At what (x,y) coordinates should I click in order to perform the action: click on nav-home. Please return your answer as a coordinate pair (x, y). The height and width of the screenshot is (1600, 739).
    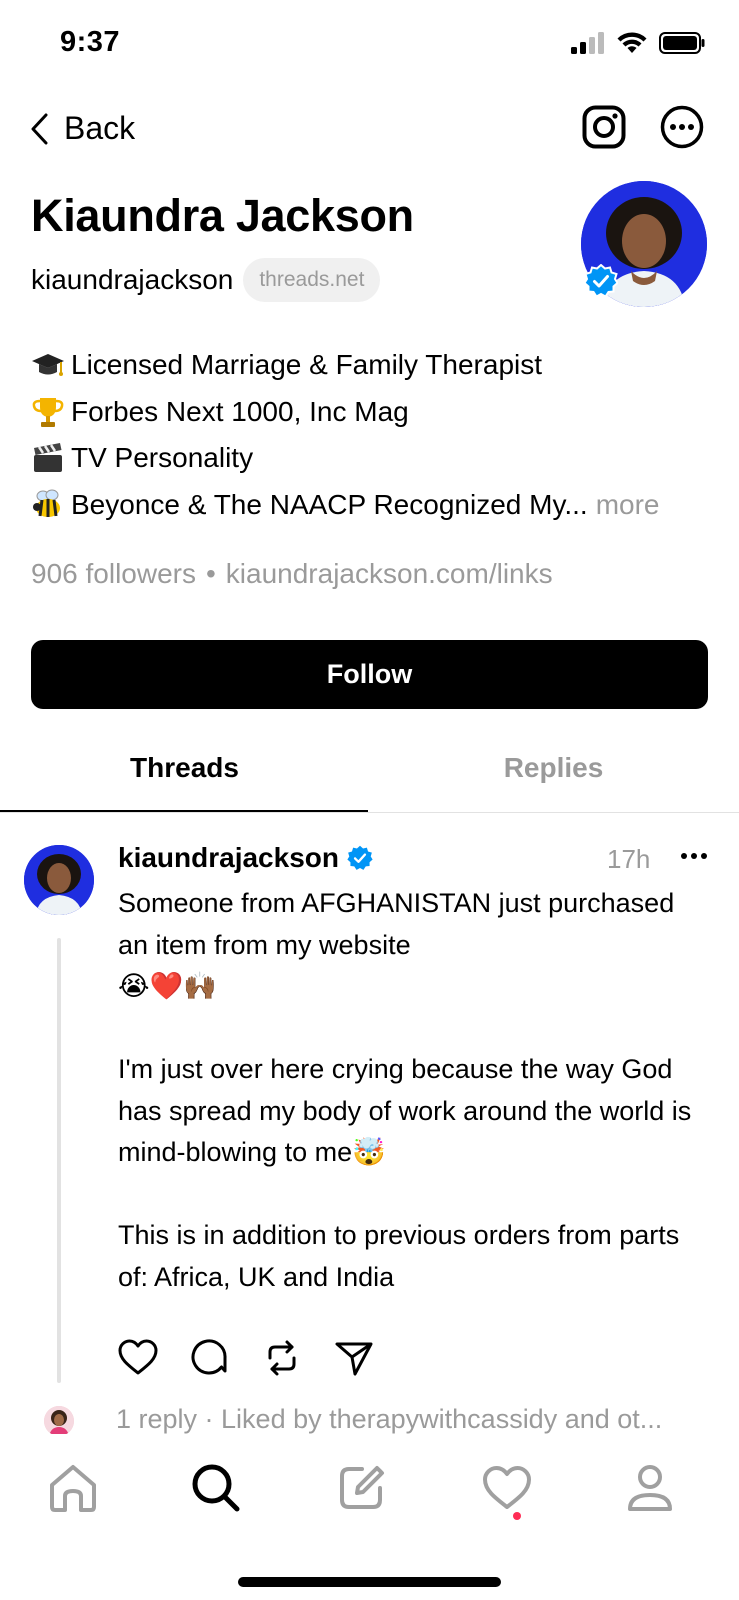
    Looking at the image, I should click on (73, 1488).